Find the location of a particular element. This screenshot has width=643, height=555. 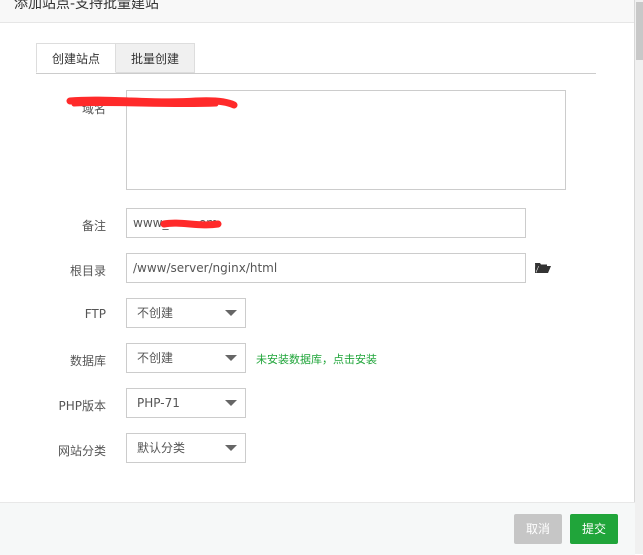

scrollbar is located at coordinates (638, 277).